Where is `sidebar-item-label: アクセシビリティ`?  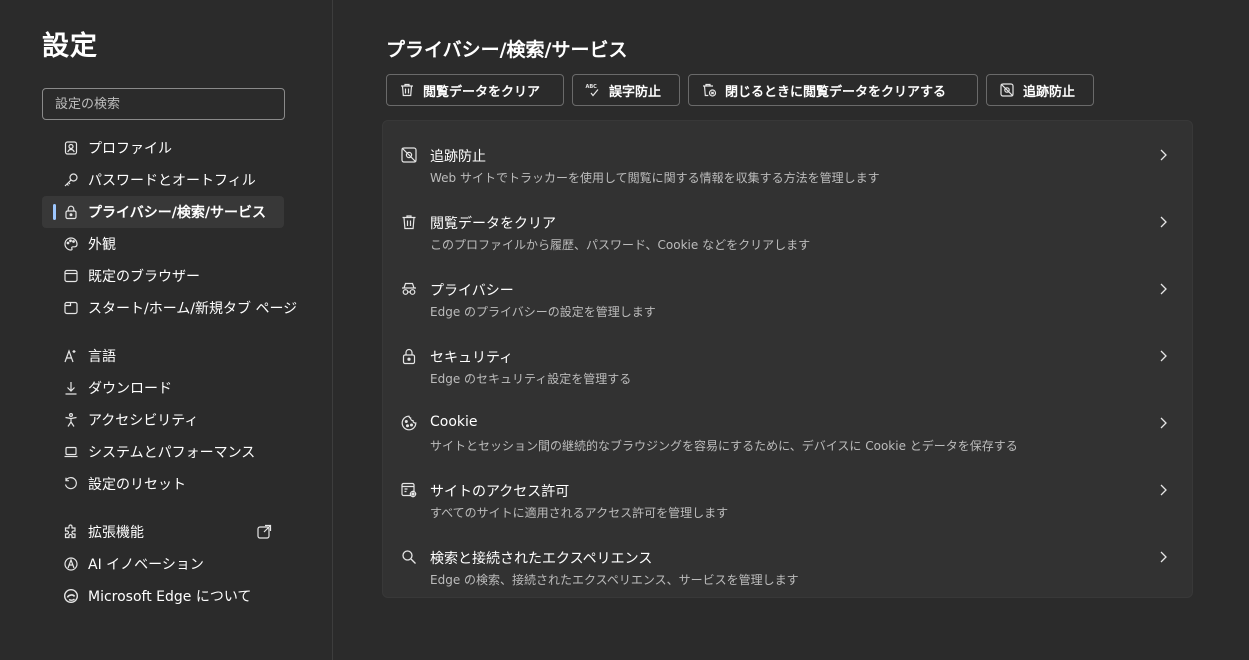
sidebar-item-label: アクセシビリティ is located at coordinates (143, 421).